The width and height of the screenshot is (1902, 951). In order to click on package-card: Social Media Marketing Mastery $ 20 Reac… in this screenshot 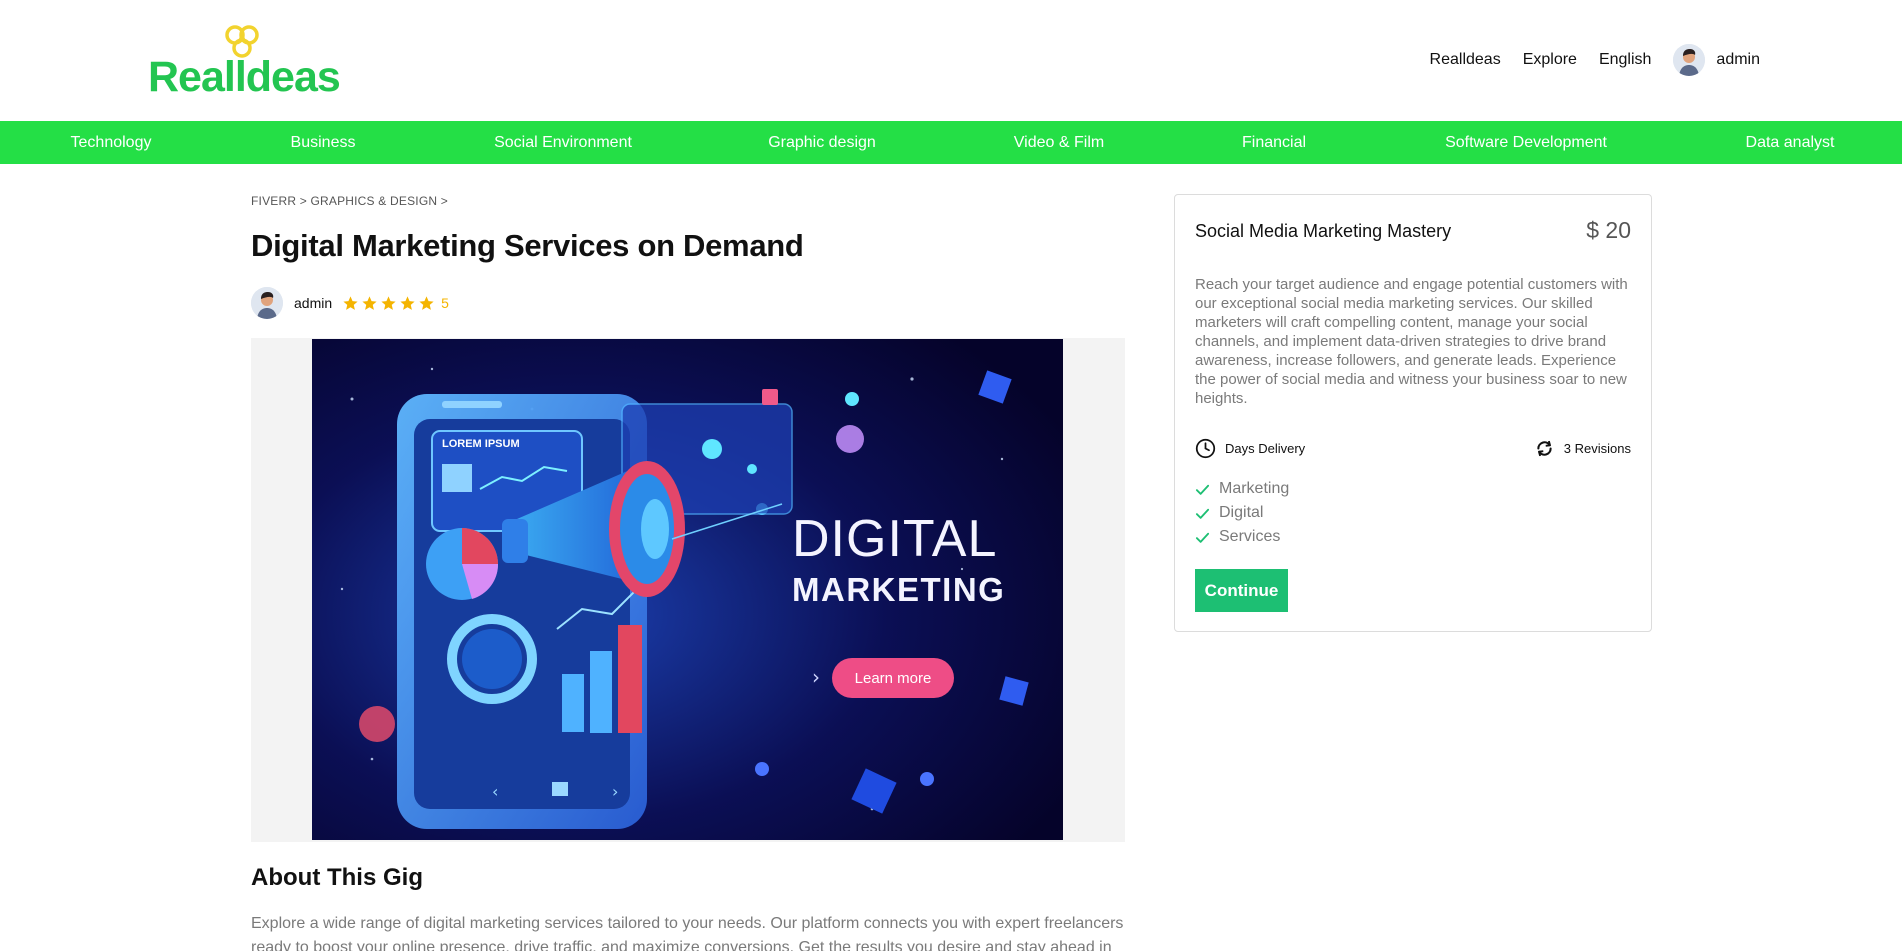, I will do `click(1413, 413)`.